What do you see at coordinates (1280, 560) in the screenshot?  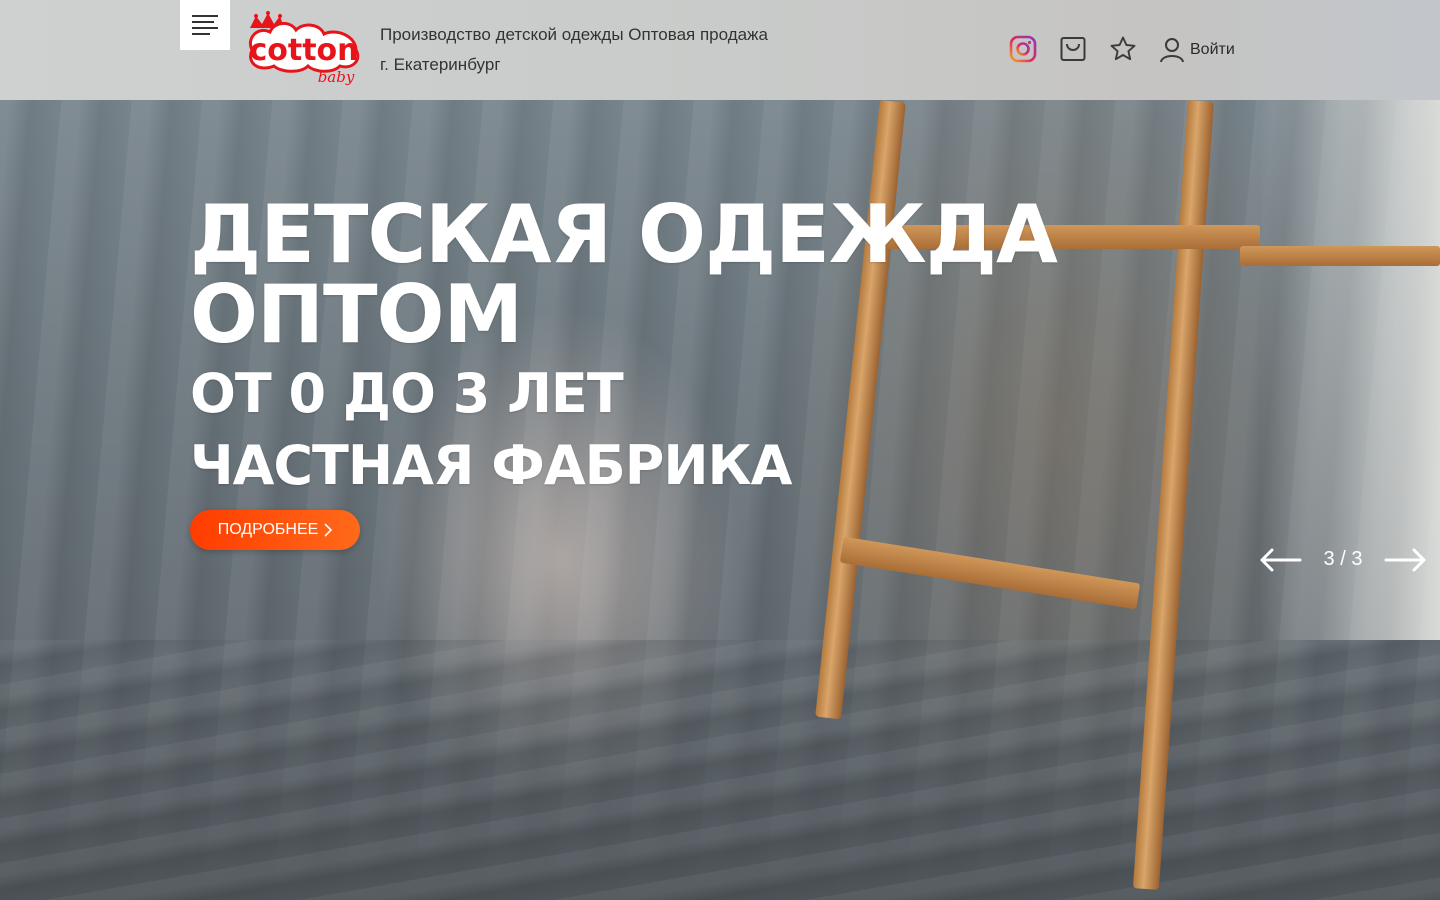 I see `slider-prev-arrow-icon` at bounding box center [1280, 560].